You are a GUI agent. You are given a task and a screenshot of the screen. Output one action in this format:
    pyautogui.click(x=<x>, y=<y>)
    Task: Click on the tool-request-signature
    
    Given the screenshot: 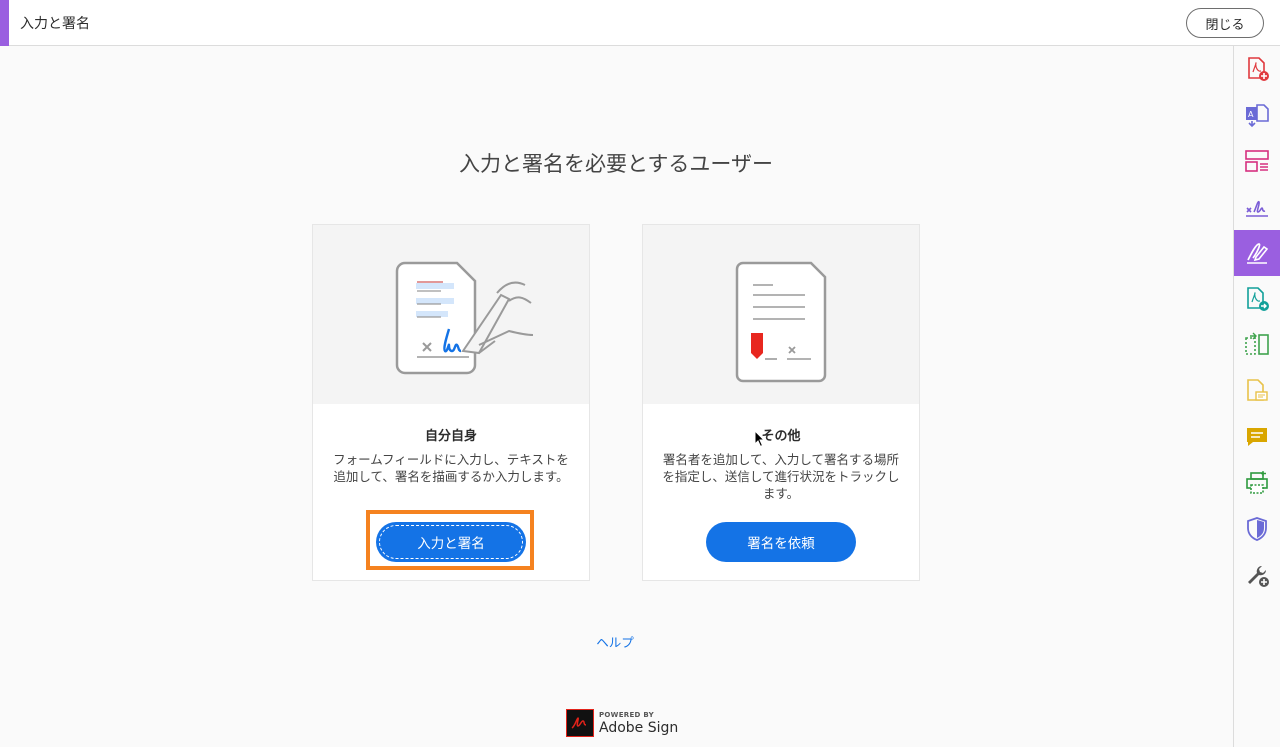 What is the action you would take?
    pyautogui.click(x=1257, y=207)
    